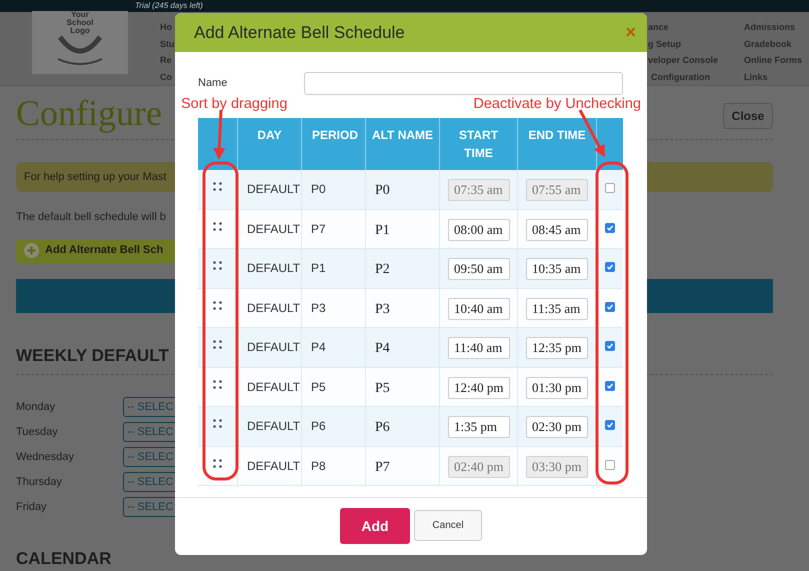  What do you see at coordinates (479, 309) in the screenshot?
I see `start-time-field: 10:40 am` at bounding box center [479, 309].